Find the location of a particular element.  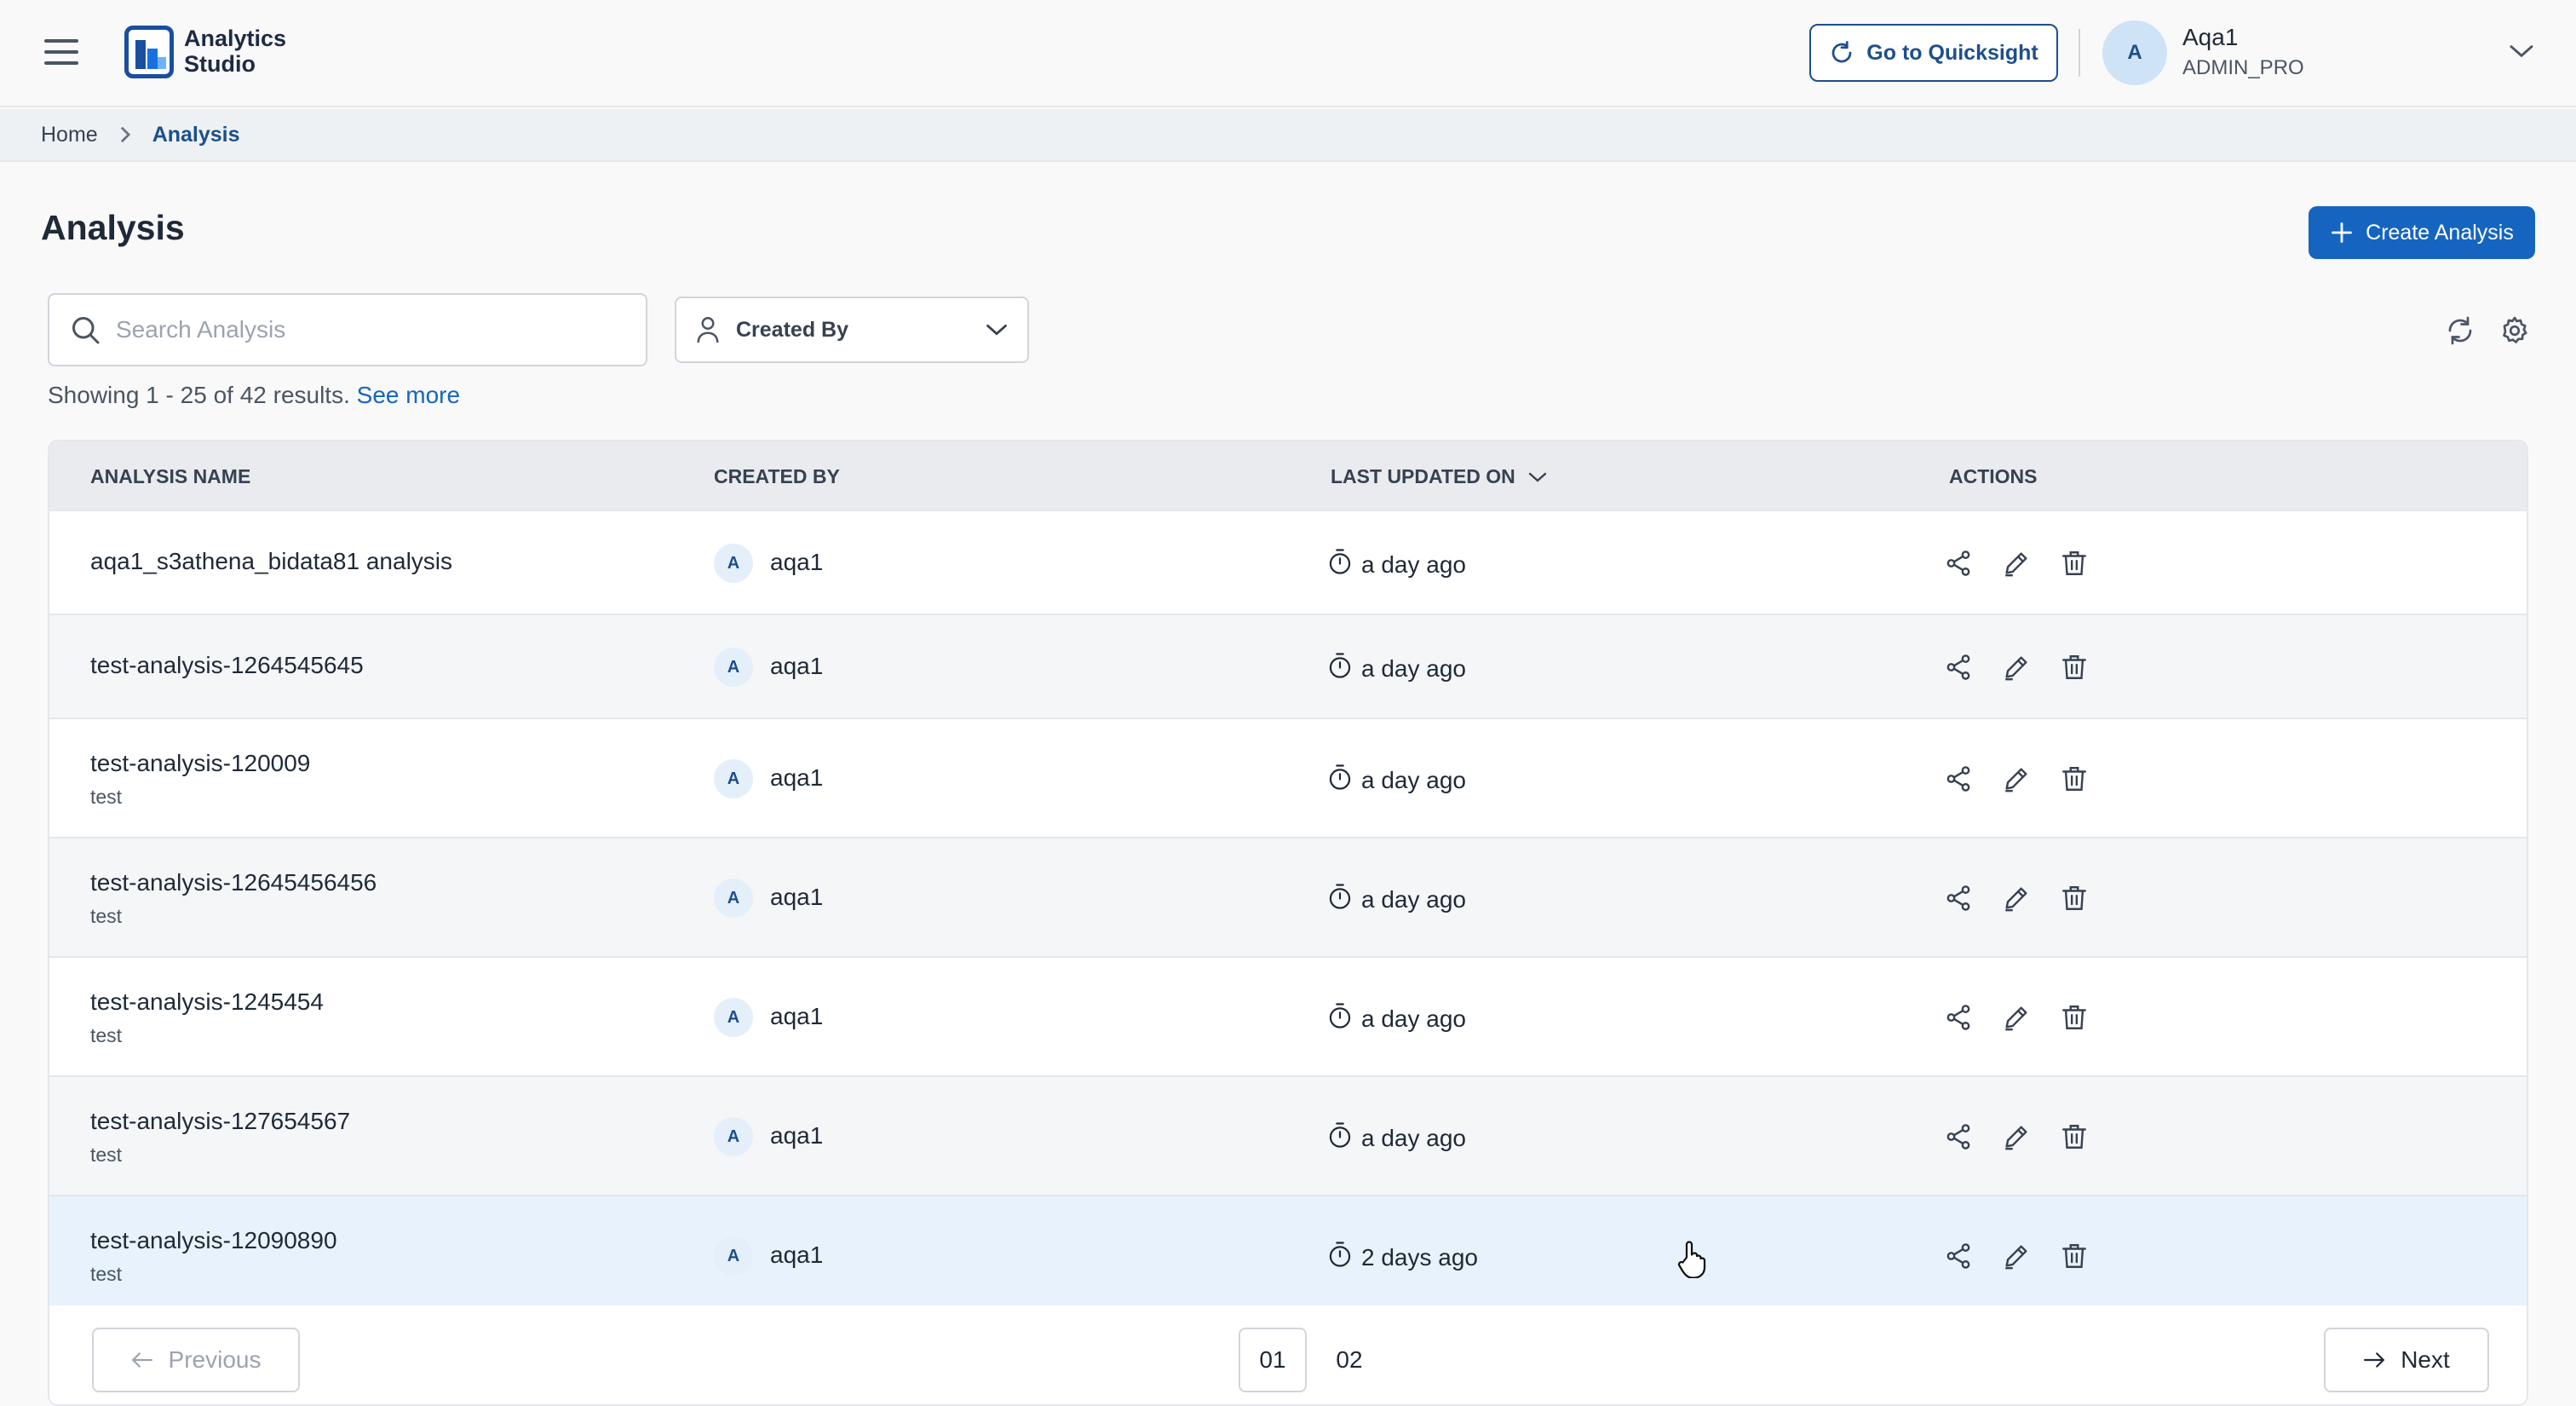

sort-chevron-down-icon is located at coordinates (1537, 477).